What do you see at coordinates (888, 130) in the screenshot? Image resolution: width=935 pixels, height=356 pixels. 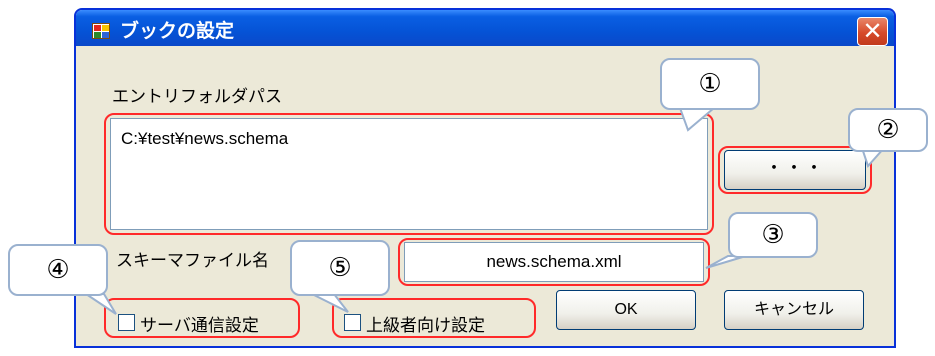 I see `callout-2: ②` at bounding box center [888, 130].